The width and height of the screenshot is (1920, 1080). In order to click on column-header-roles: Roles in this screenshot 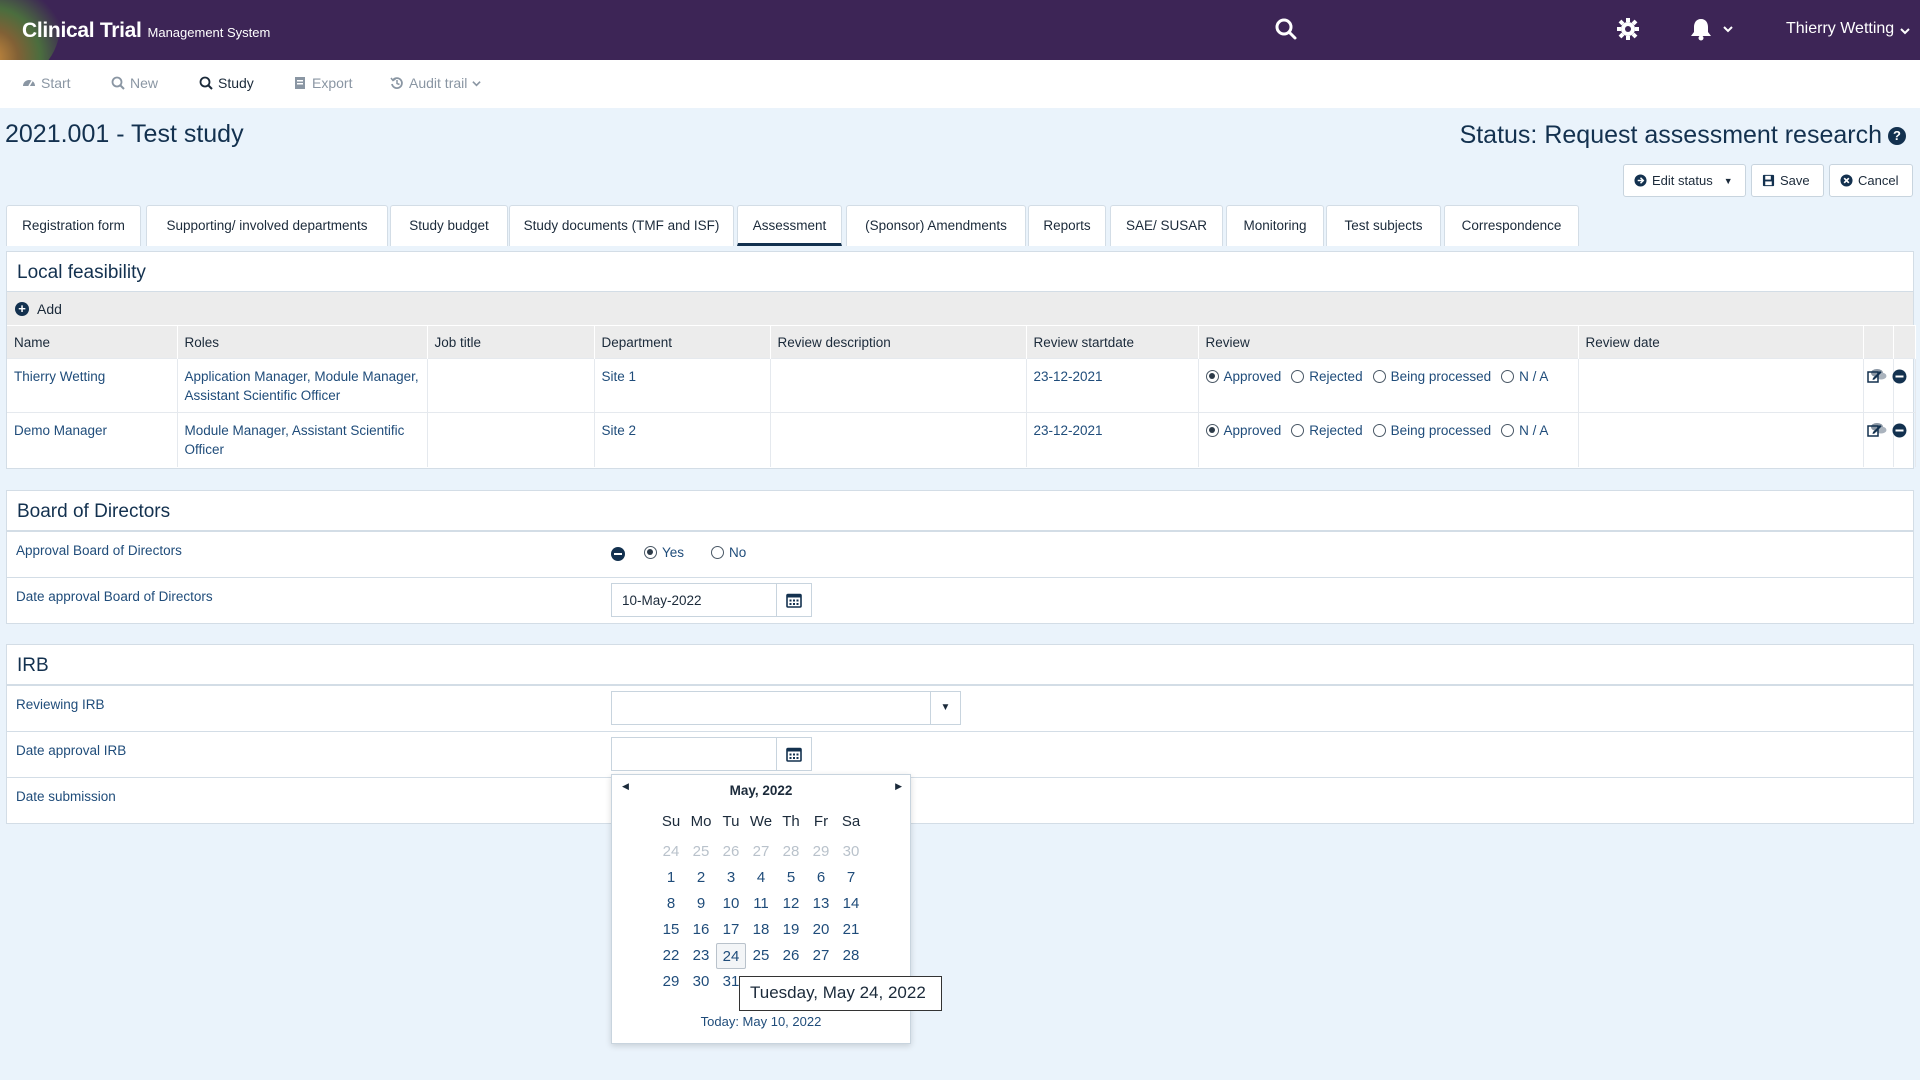, I will do `click(302, 342)`.